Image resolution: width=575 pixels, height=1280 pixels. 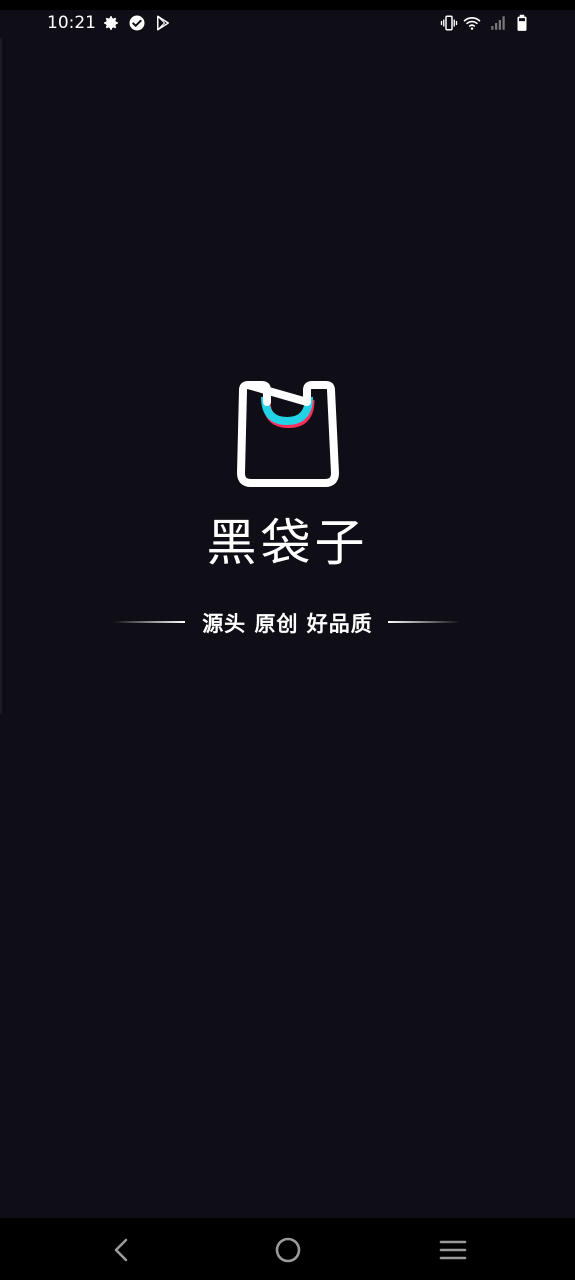 What do you see at coordinates (111, 23) in the screenshot?
I see `gear-icon` at bounding box center [111, 23].